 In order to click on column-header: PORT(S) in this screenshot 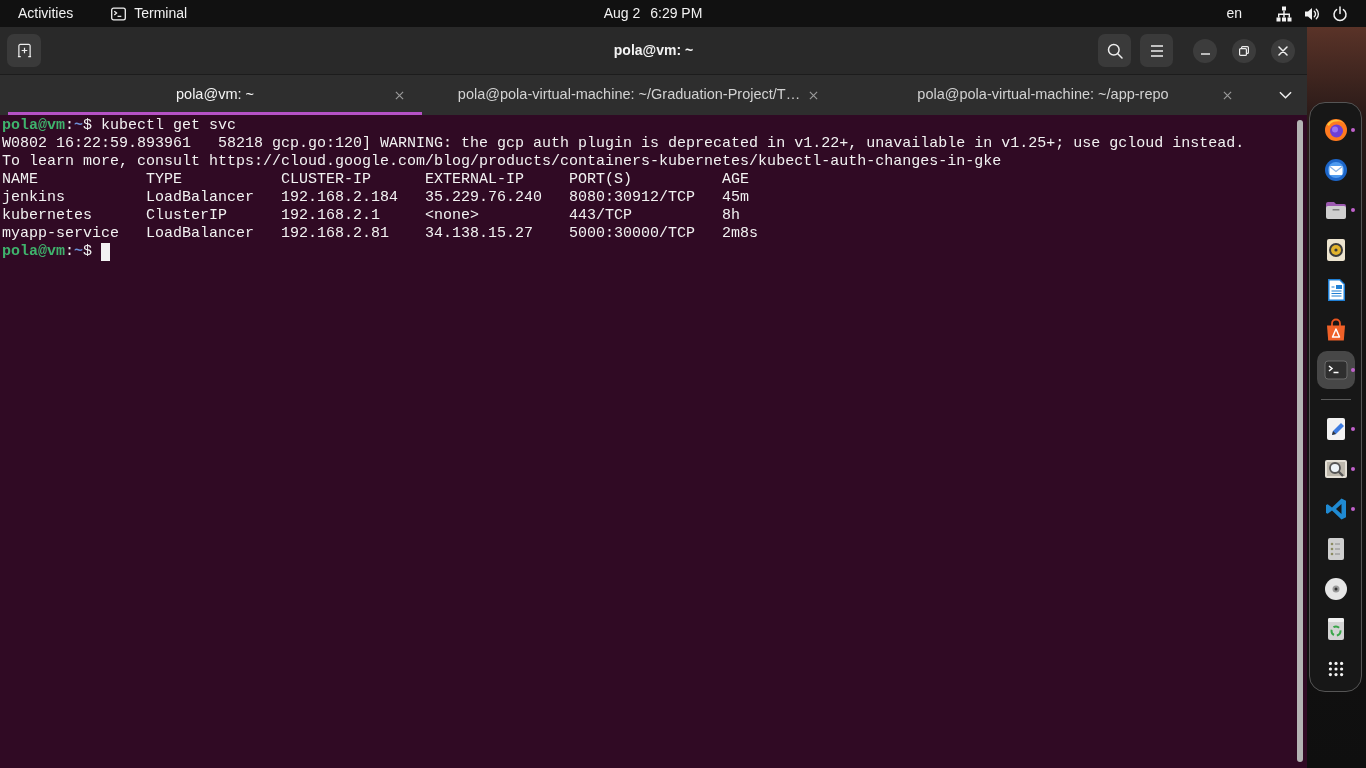, I will do `click(601, 180)`.